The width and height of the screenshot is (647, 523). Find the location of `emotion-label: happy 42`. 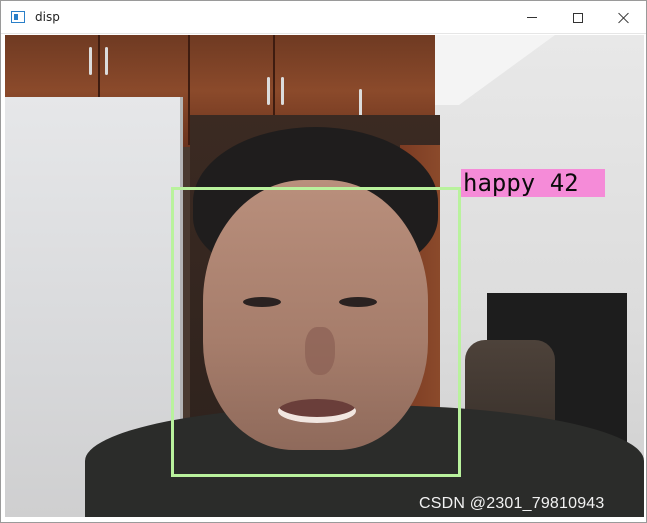

emotion-label: happy 42 is located at coordinates (533, 183).